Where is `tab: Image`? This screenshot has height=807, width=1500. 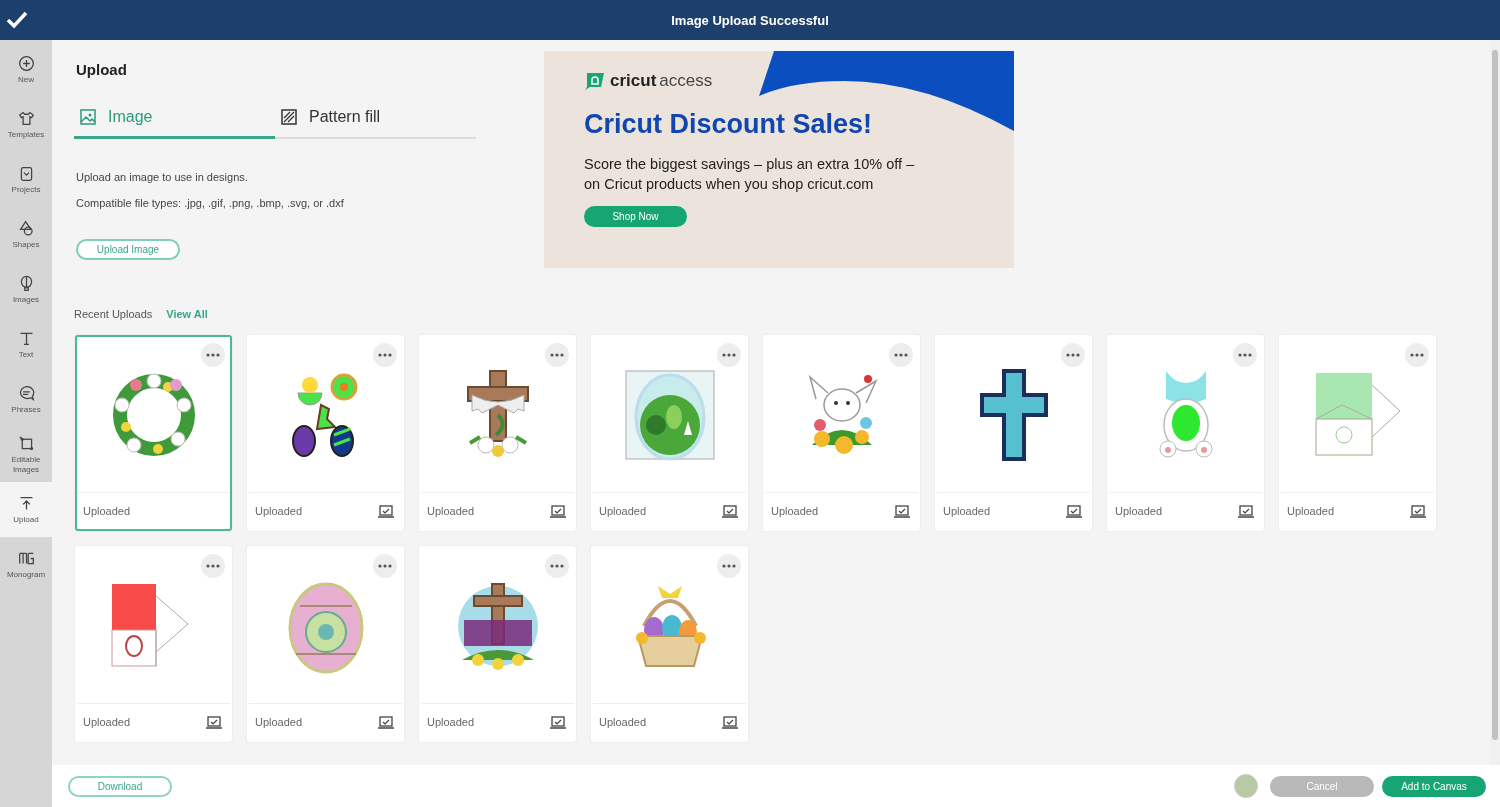 tab: Image is located at coordinates (174, 120).